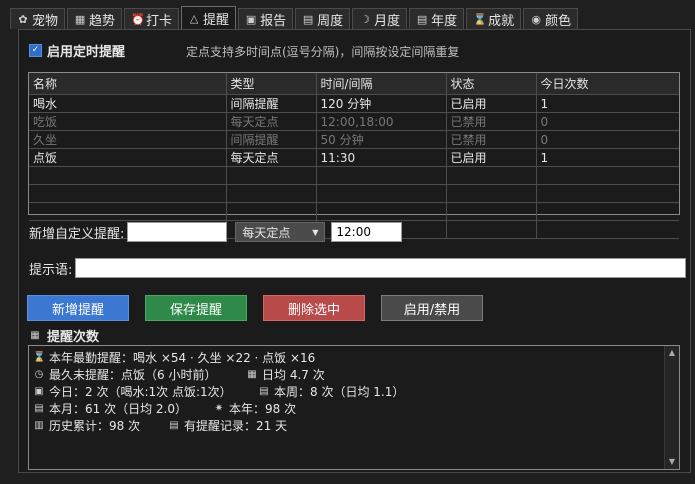 This screenshot has width=695, height=484. What do you see at coordinates (501, 21) in the screenshot?
I see `tab-label: 成就` at bounding box center [501, 21].